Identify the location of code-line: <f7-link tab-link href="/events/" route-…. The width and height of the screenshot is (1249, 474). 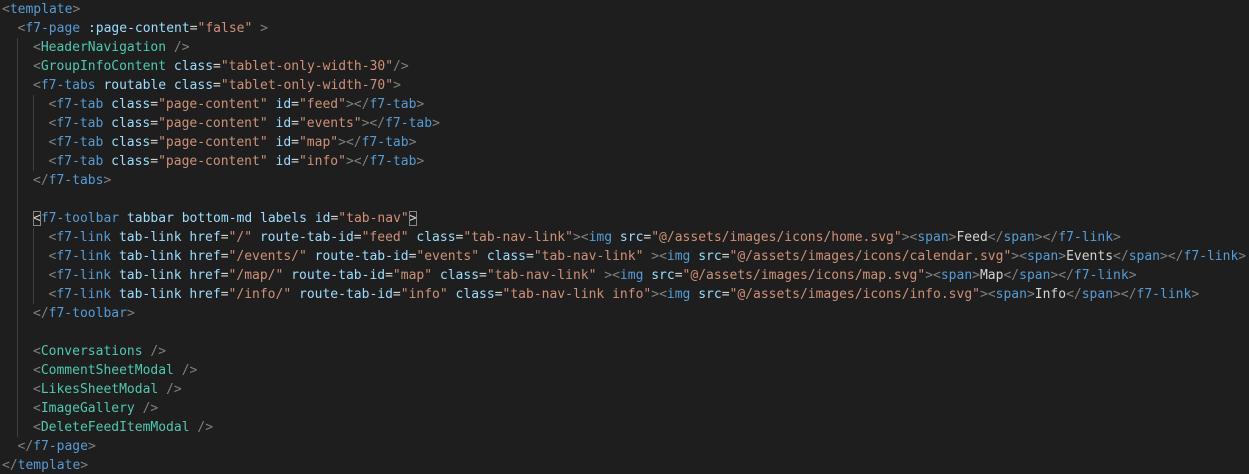
(624, 256).